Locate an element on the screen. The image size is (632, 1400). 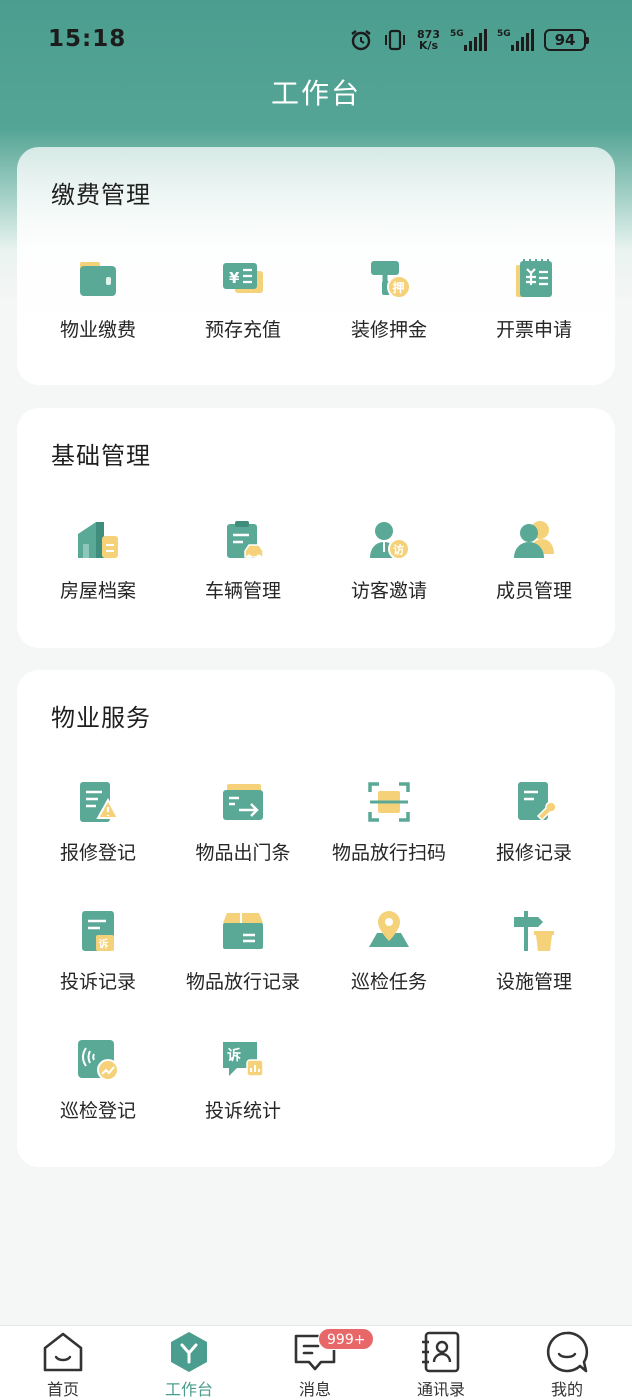
profile-icon is located at coordinates (567, 1352).